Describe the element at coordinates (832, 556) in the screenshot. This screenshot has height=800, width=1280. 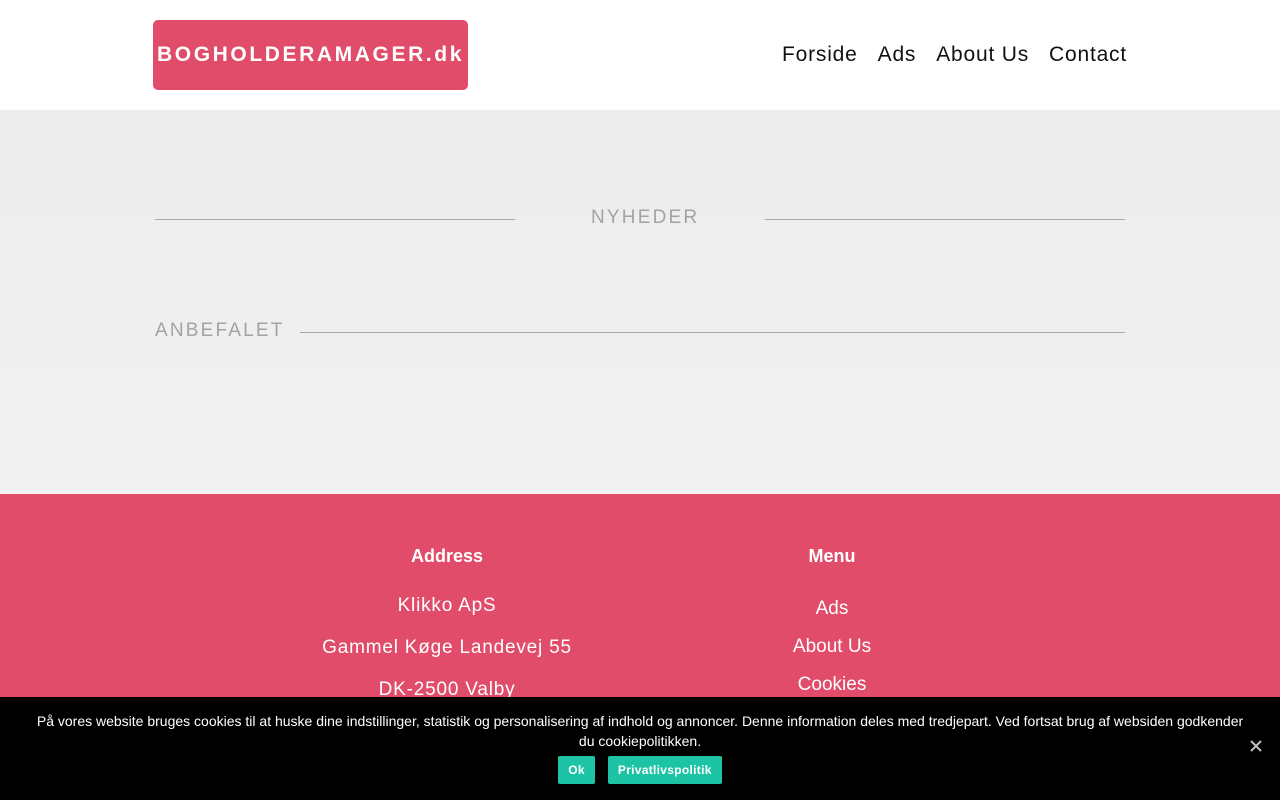
I see `footer-menu-heading: Menu` at that location.